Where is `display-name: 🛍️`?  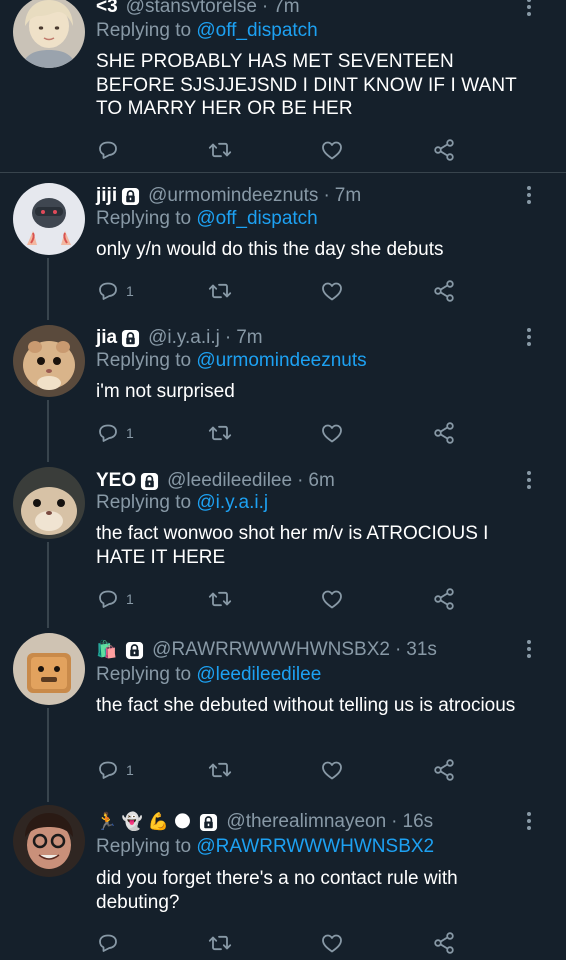 display-name: 🛍️ is located at coordinates (106, 650).